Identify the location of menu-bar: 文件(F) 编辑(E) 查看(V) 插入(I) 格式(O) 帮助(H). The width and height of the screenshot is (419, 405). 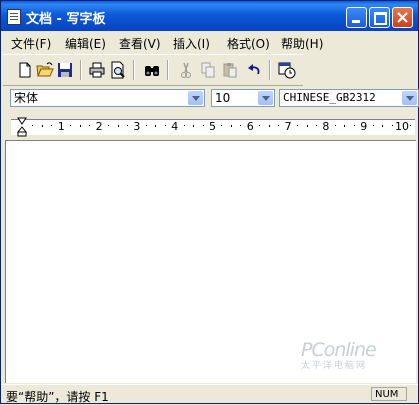
(209, 42).